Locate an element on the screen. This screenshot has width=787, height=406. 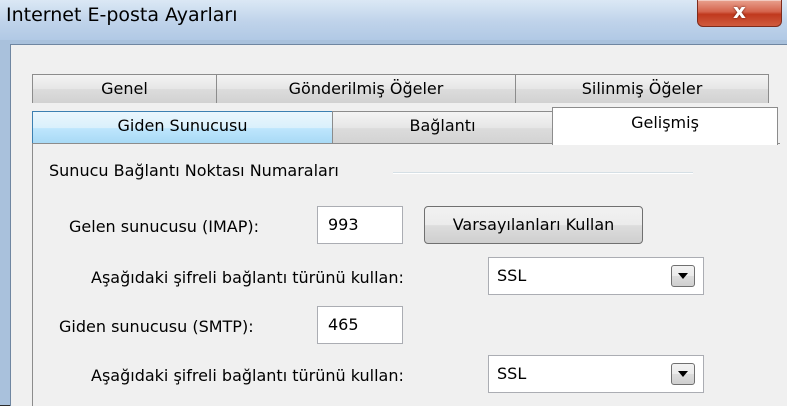
tab-label: Gönderilmiş Öğeler is located at coordinates (366, 88).